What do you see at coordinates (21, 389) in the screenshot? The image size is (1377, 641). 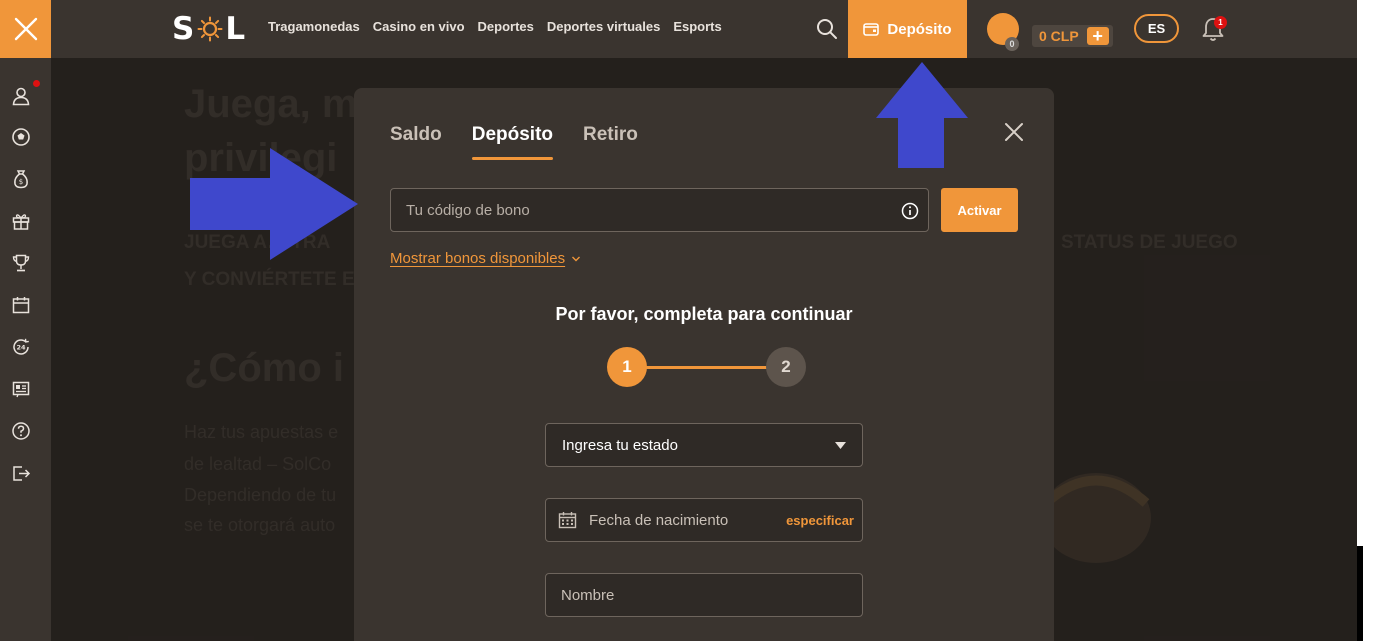 I see `news-icon` at bounding box center [21, 389].